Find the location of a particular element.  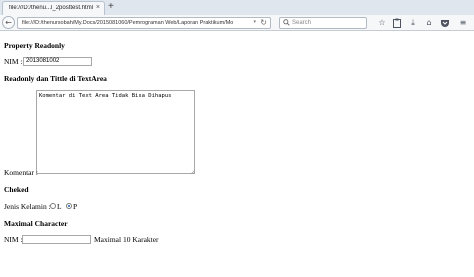

heading-property-readonly: Property Readonly is located at coordinates (34, 45).